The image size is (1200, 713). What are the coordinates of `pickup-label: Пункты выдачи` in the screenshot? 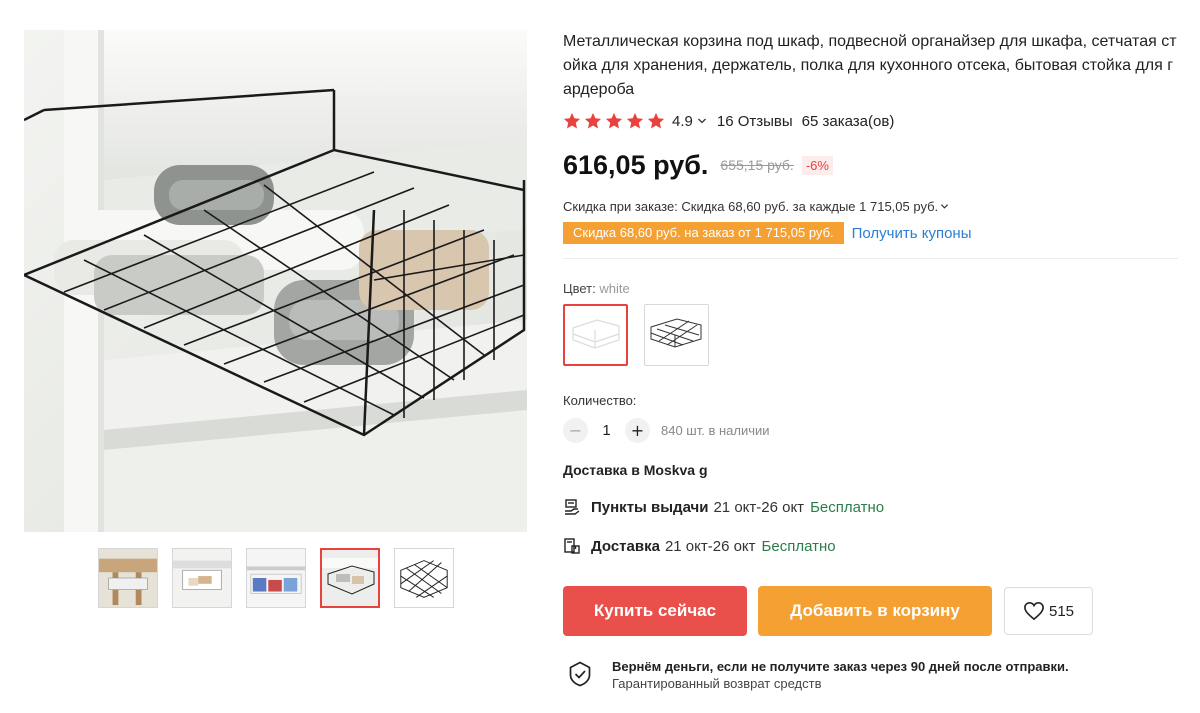 It's located at (650, 507).